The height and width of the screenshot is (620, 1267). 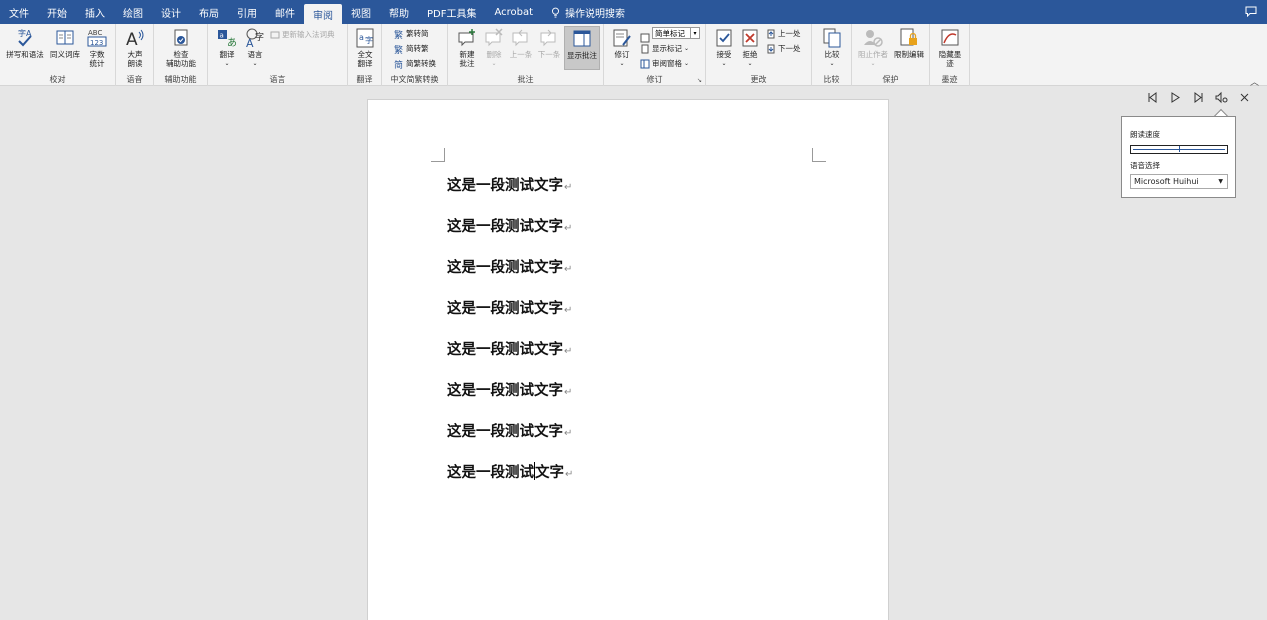 I want to click on accessibility-check-icon, so click(x=181, y=37).